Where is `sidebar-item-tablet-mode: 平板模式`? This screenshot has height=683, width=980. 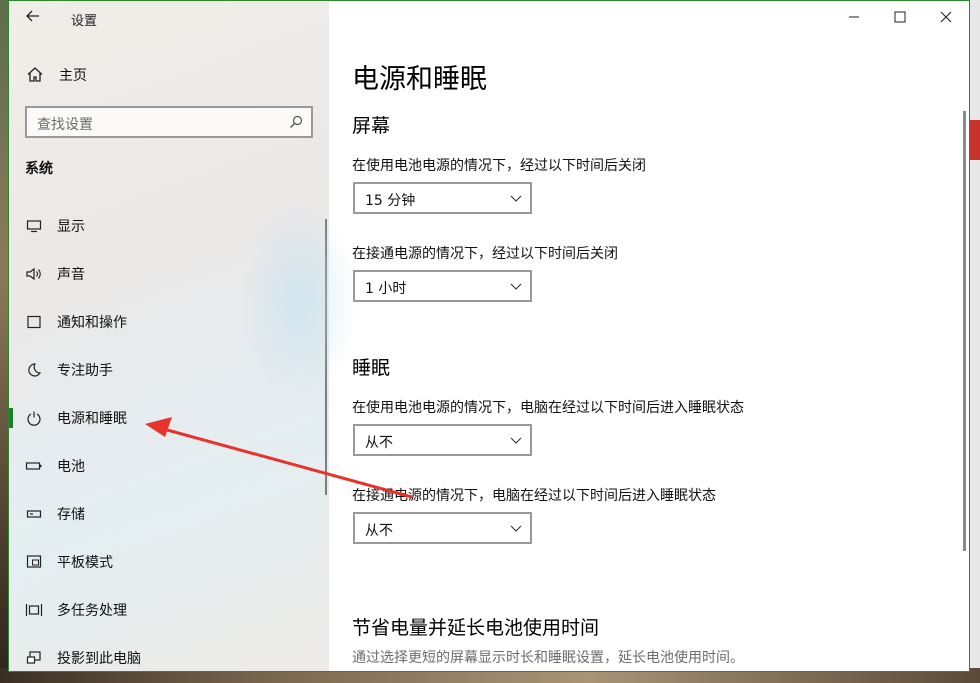
sidebar-item-tablet-mode: 平板模式 is located at coordinates (169, 562).